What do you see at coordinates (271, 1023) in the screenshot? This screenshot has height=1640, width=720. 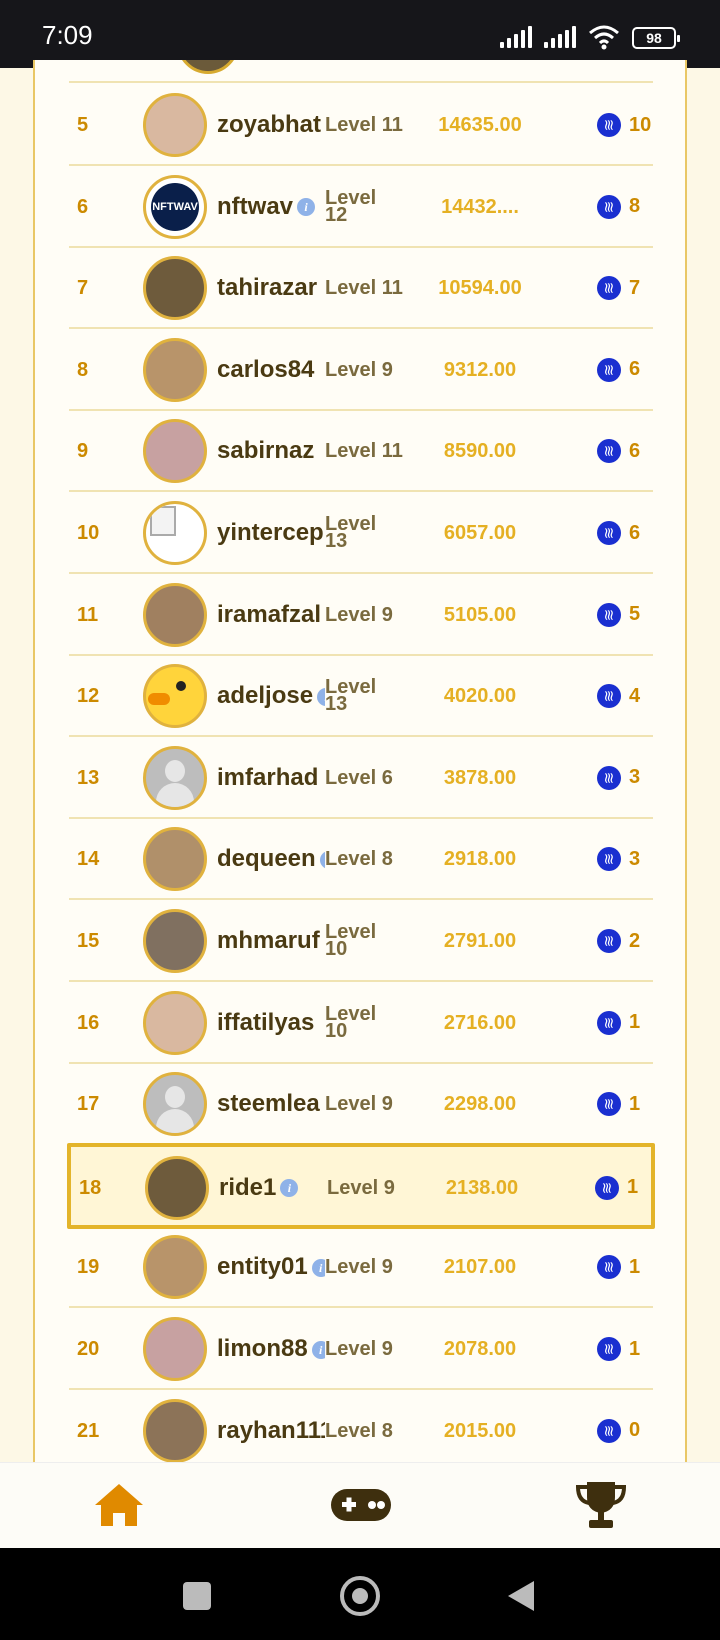 I see `username: iffatilyas` at bounding box center [271, 1023].